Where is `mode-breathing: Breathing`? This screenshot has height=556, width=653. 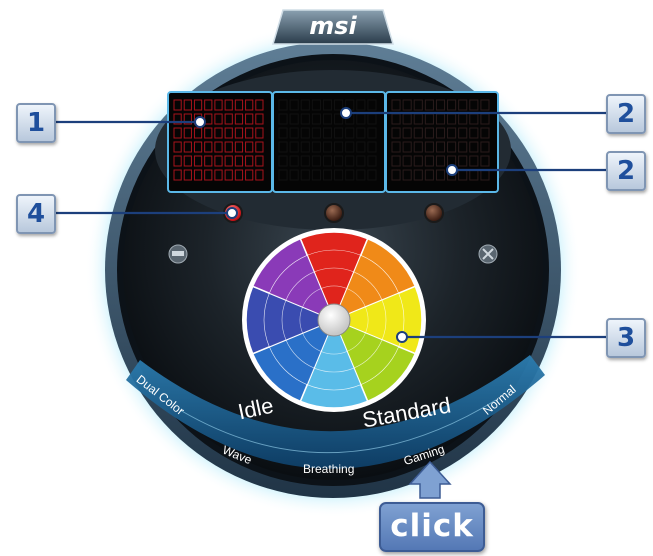
mode-breathing: Breathing is located at coordinates (328, 469).